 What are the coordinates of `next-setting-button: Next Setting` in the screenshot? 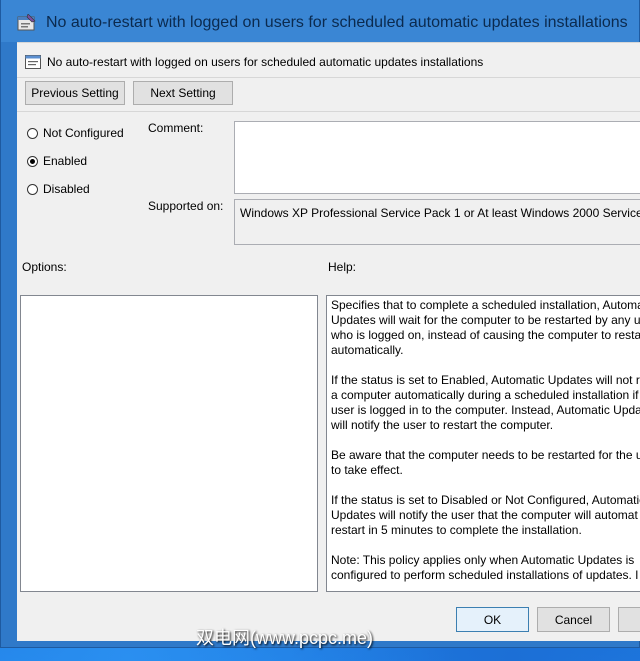 It's located at (183, 93).